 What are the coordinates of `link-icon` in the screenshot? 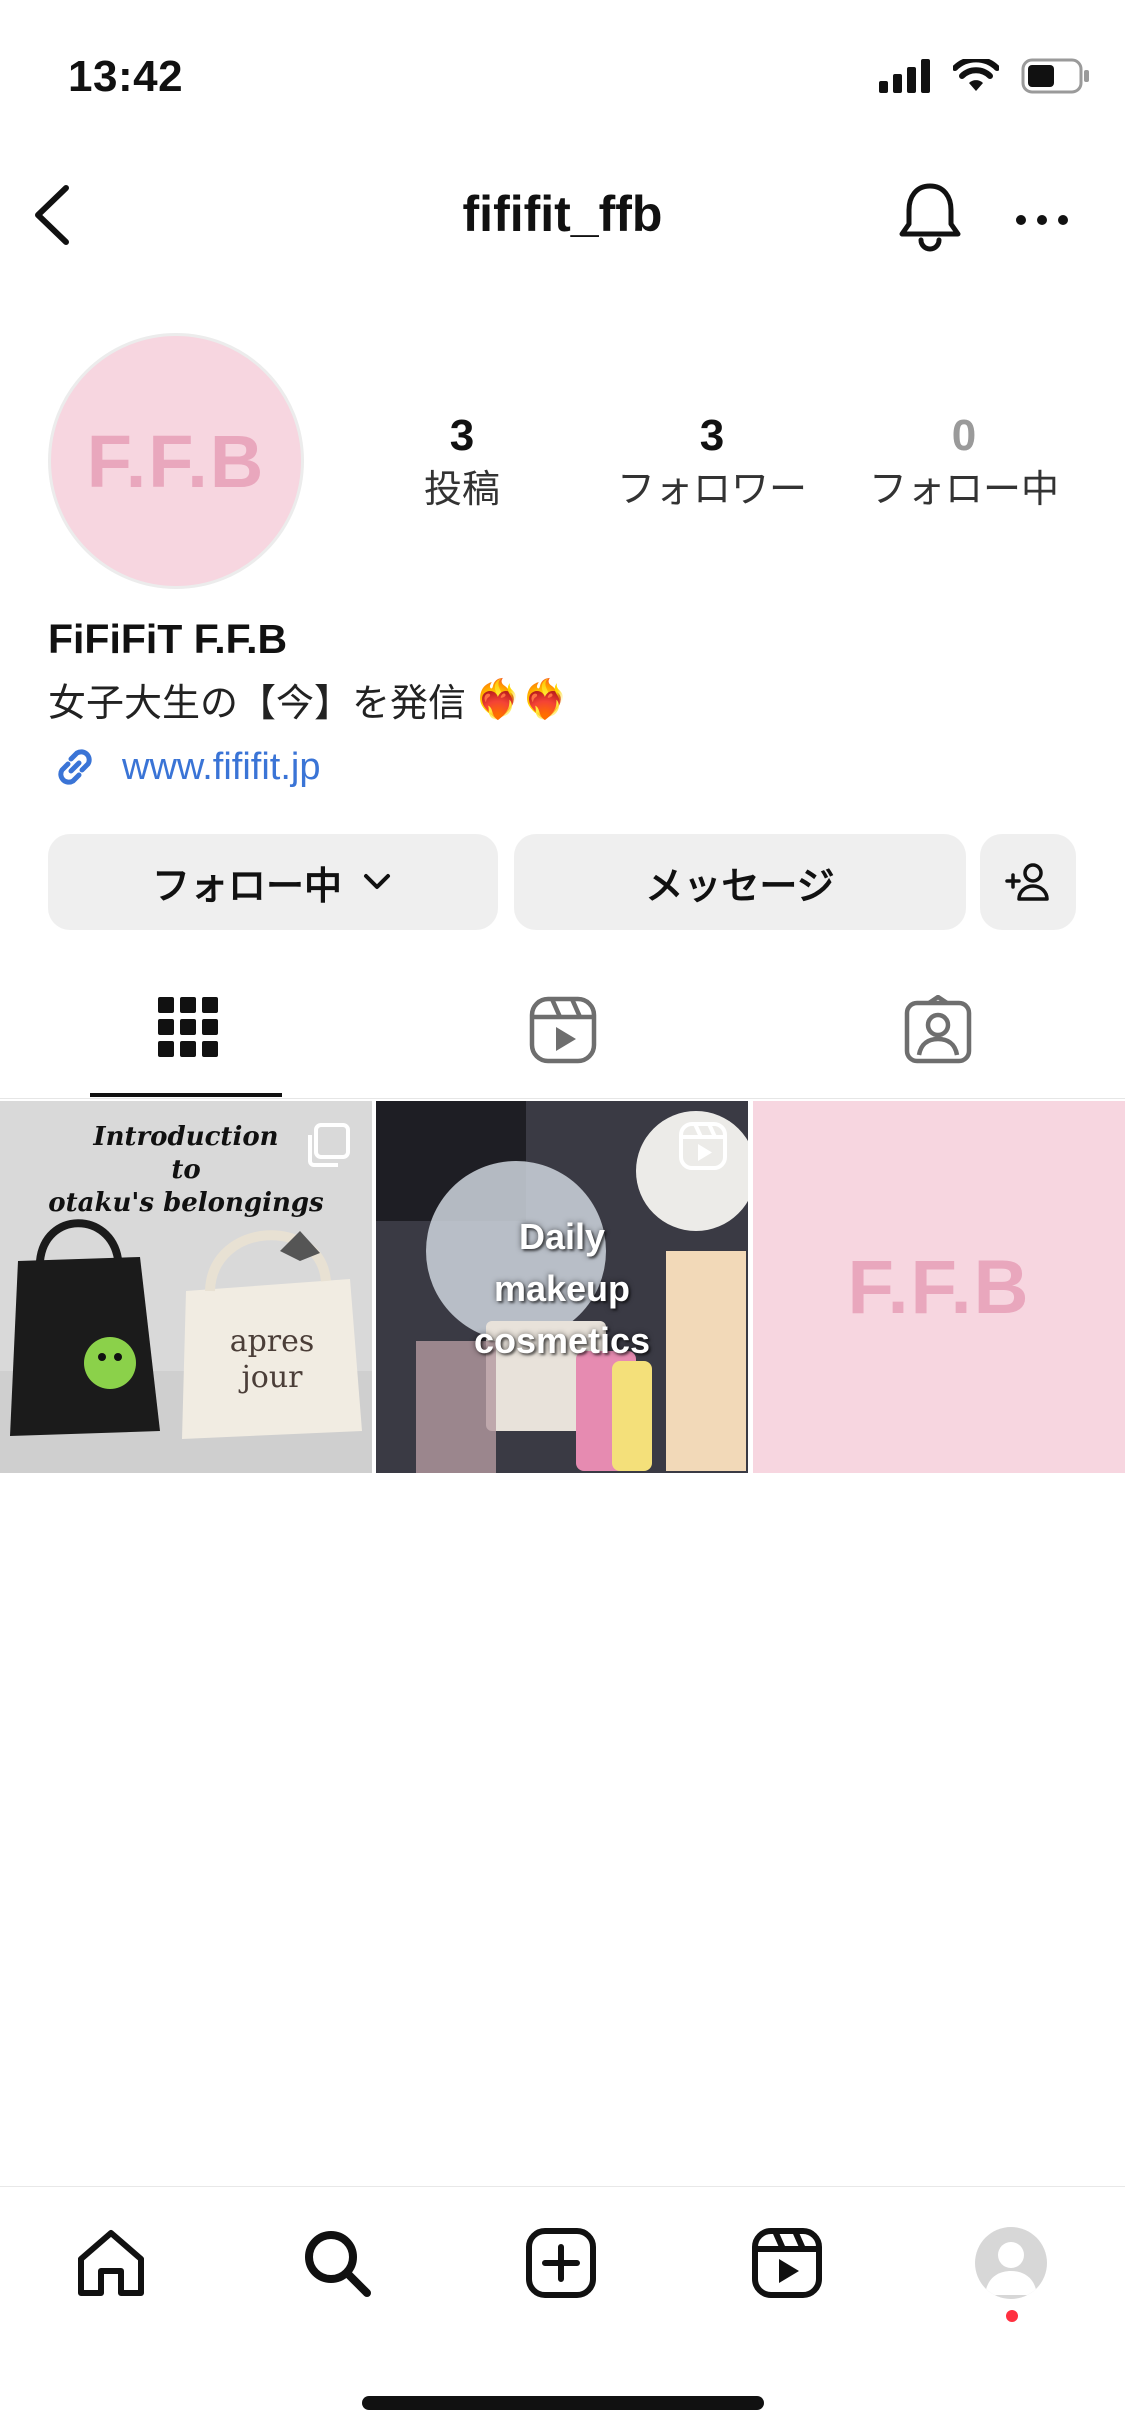 It's located at (75, 767).